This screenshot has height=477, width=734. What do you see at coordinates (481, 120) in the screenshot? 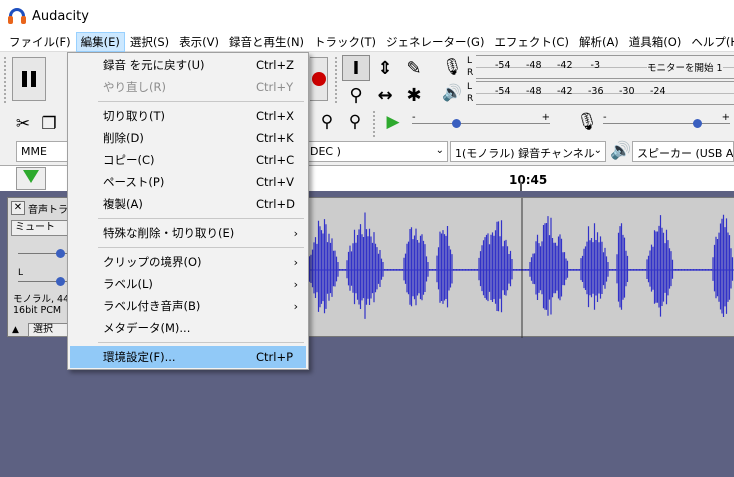
I see `play-speed-slider: - +` at bounding box center [481, 120].